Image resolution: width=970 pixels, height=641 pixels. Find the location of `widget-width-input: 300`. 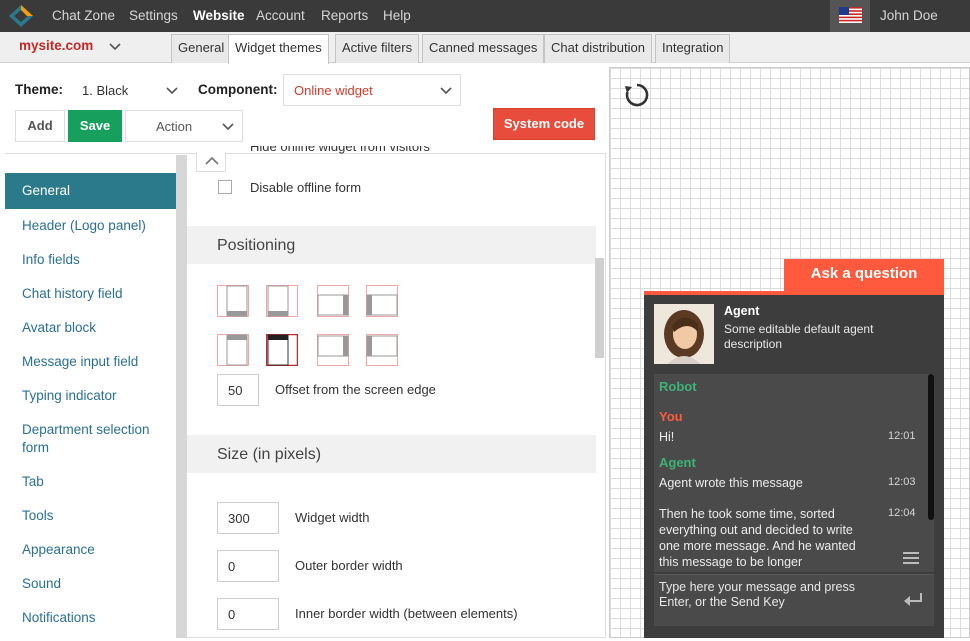

widget-width-input: 300 is located at coordinates (248, 518).